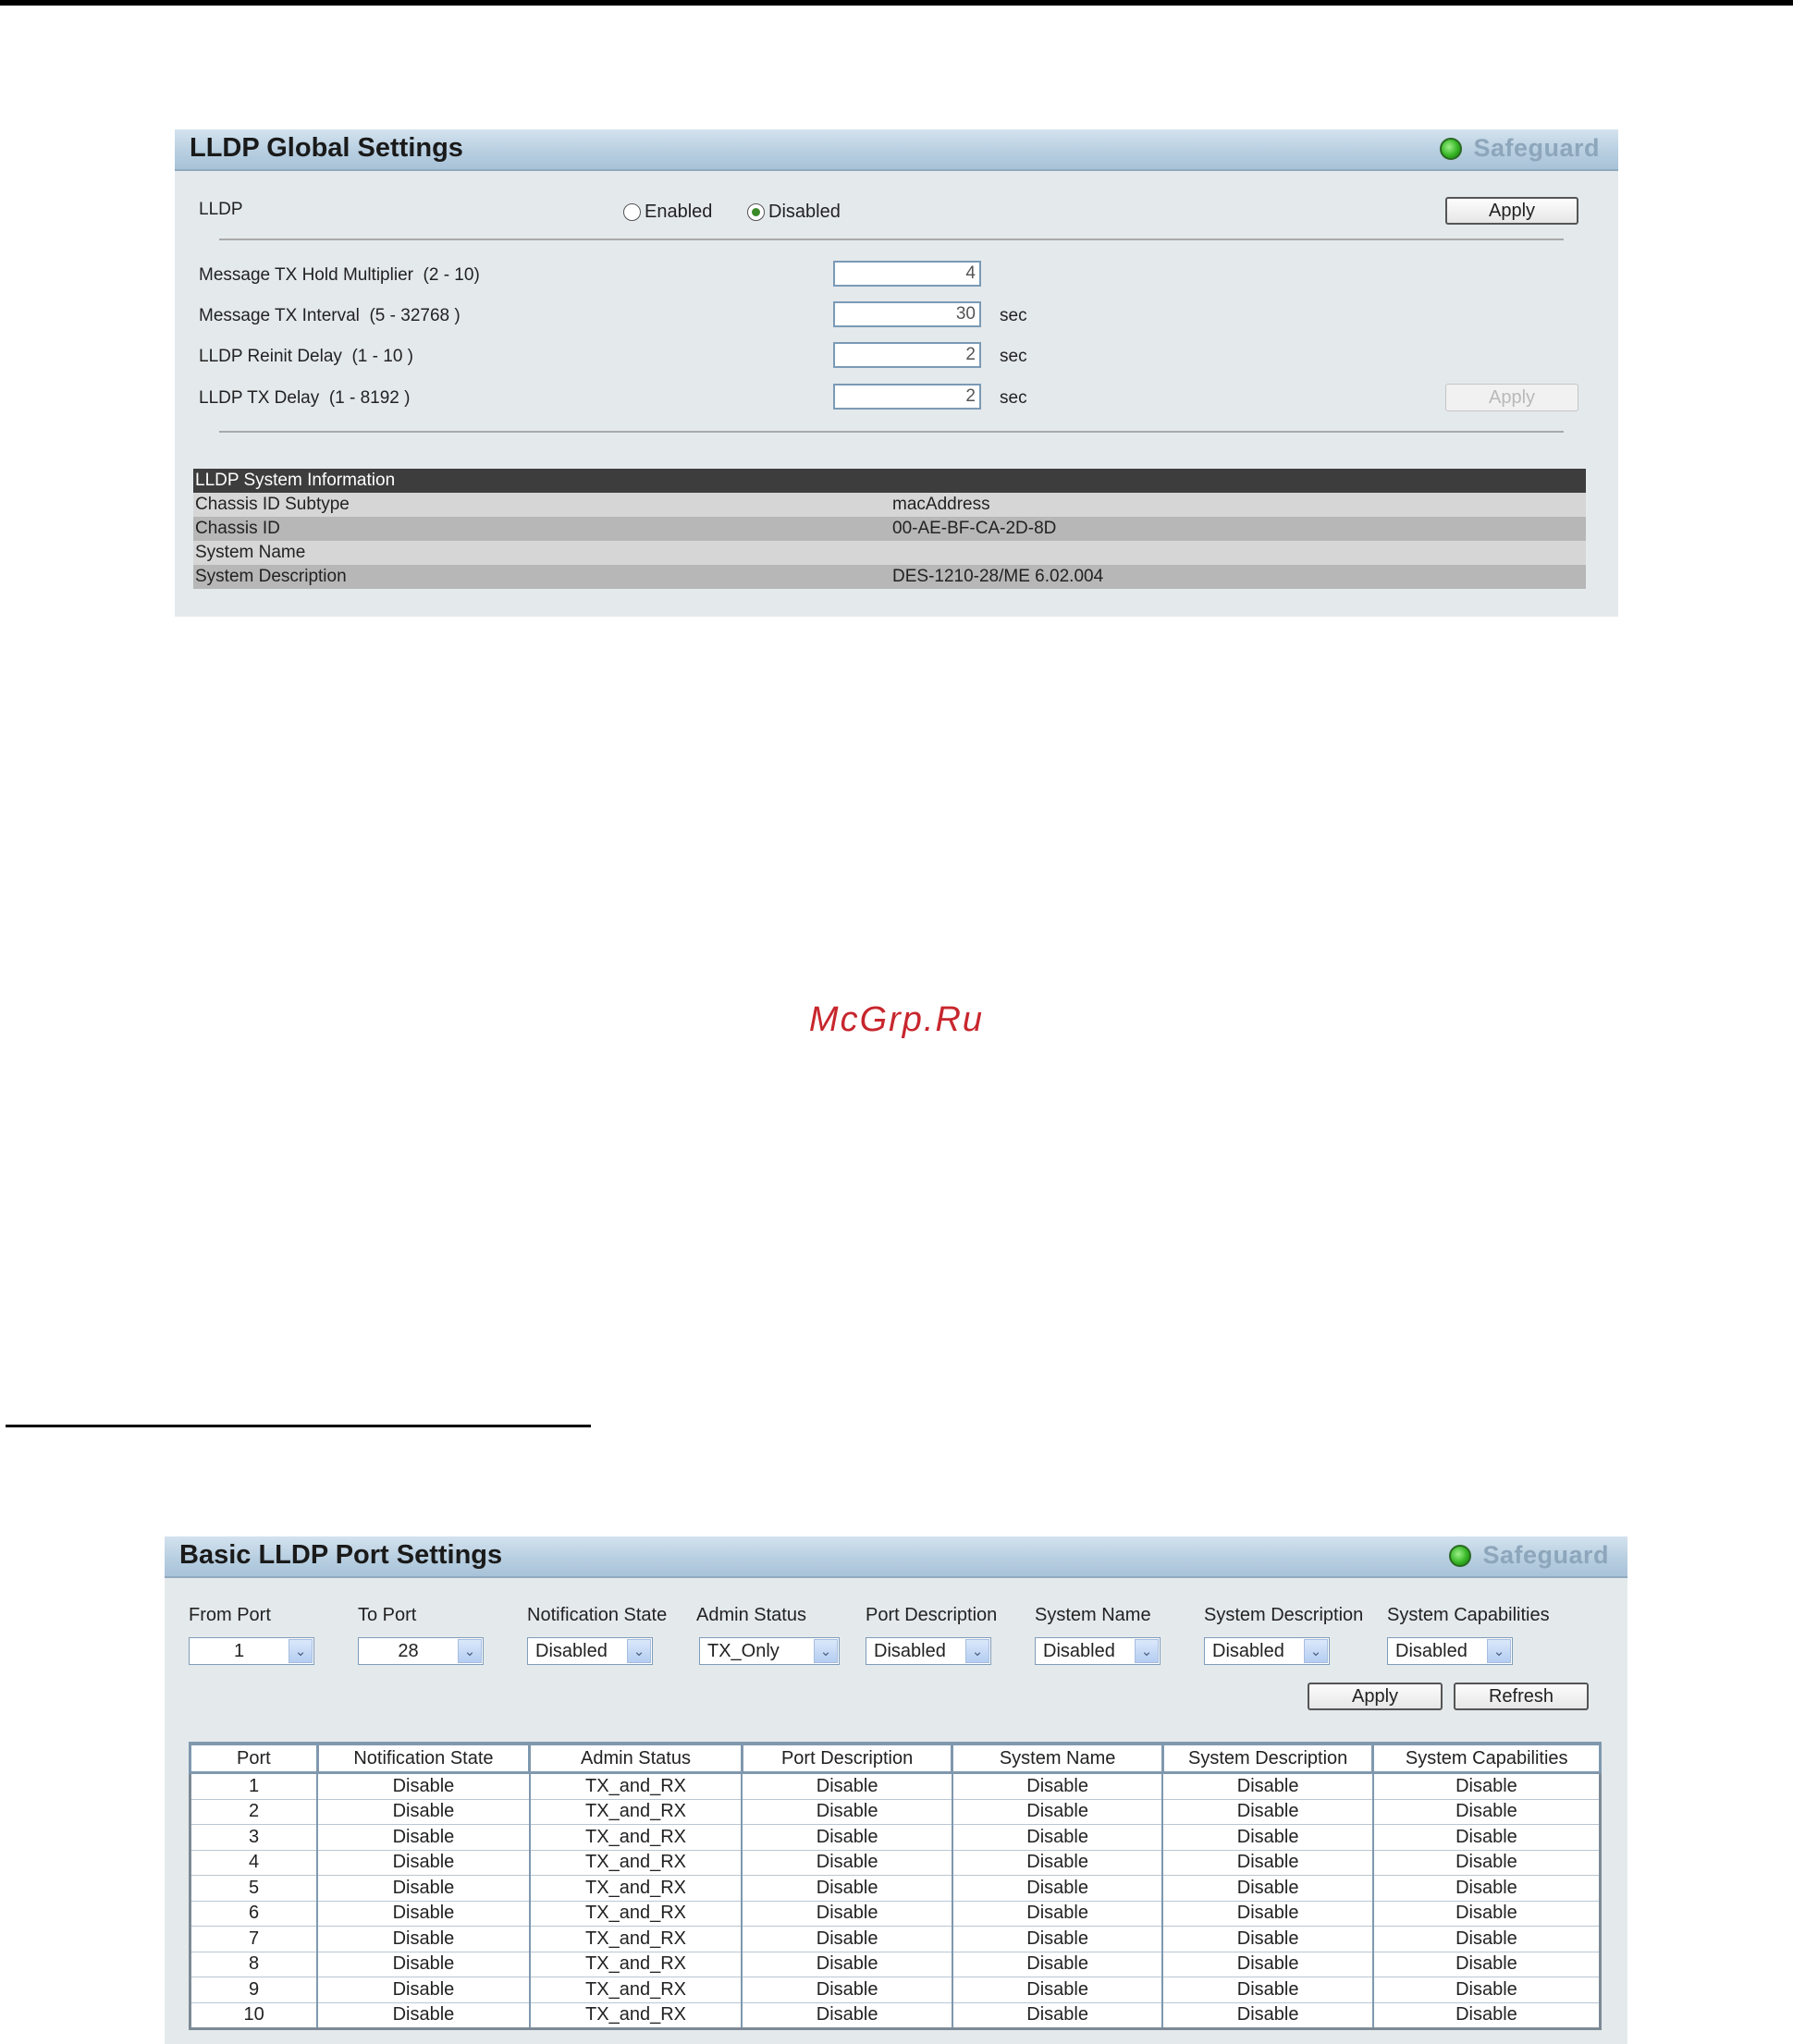  What do you see at coordinates (896, 150) in the screenshot?
I see `panel-header: LLDP Global Settings Safeguard` at bounding box center [896, 150].